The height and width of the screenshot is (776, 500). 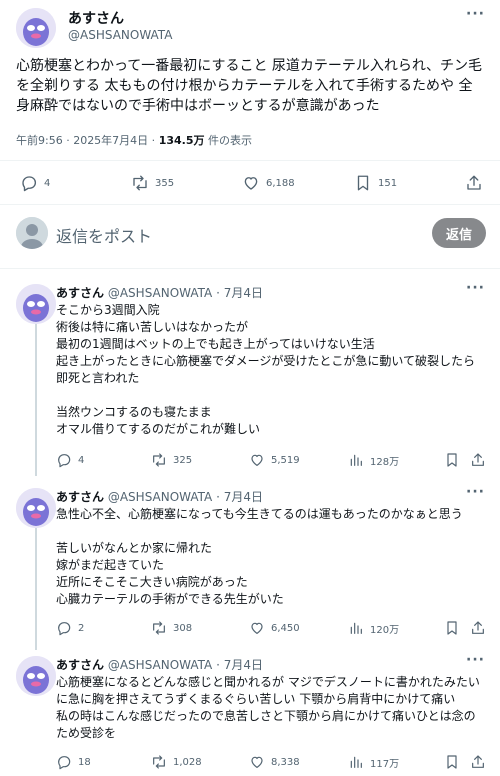 What do you see at coordinates (285, 762) in the screenshot?
I see `like-count: 8,338` at bounding box center [285, 762].